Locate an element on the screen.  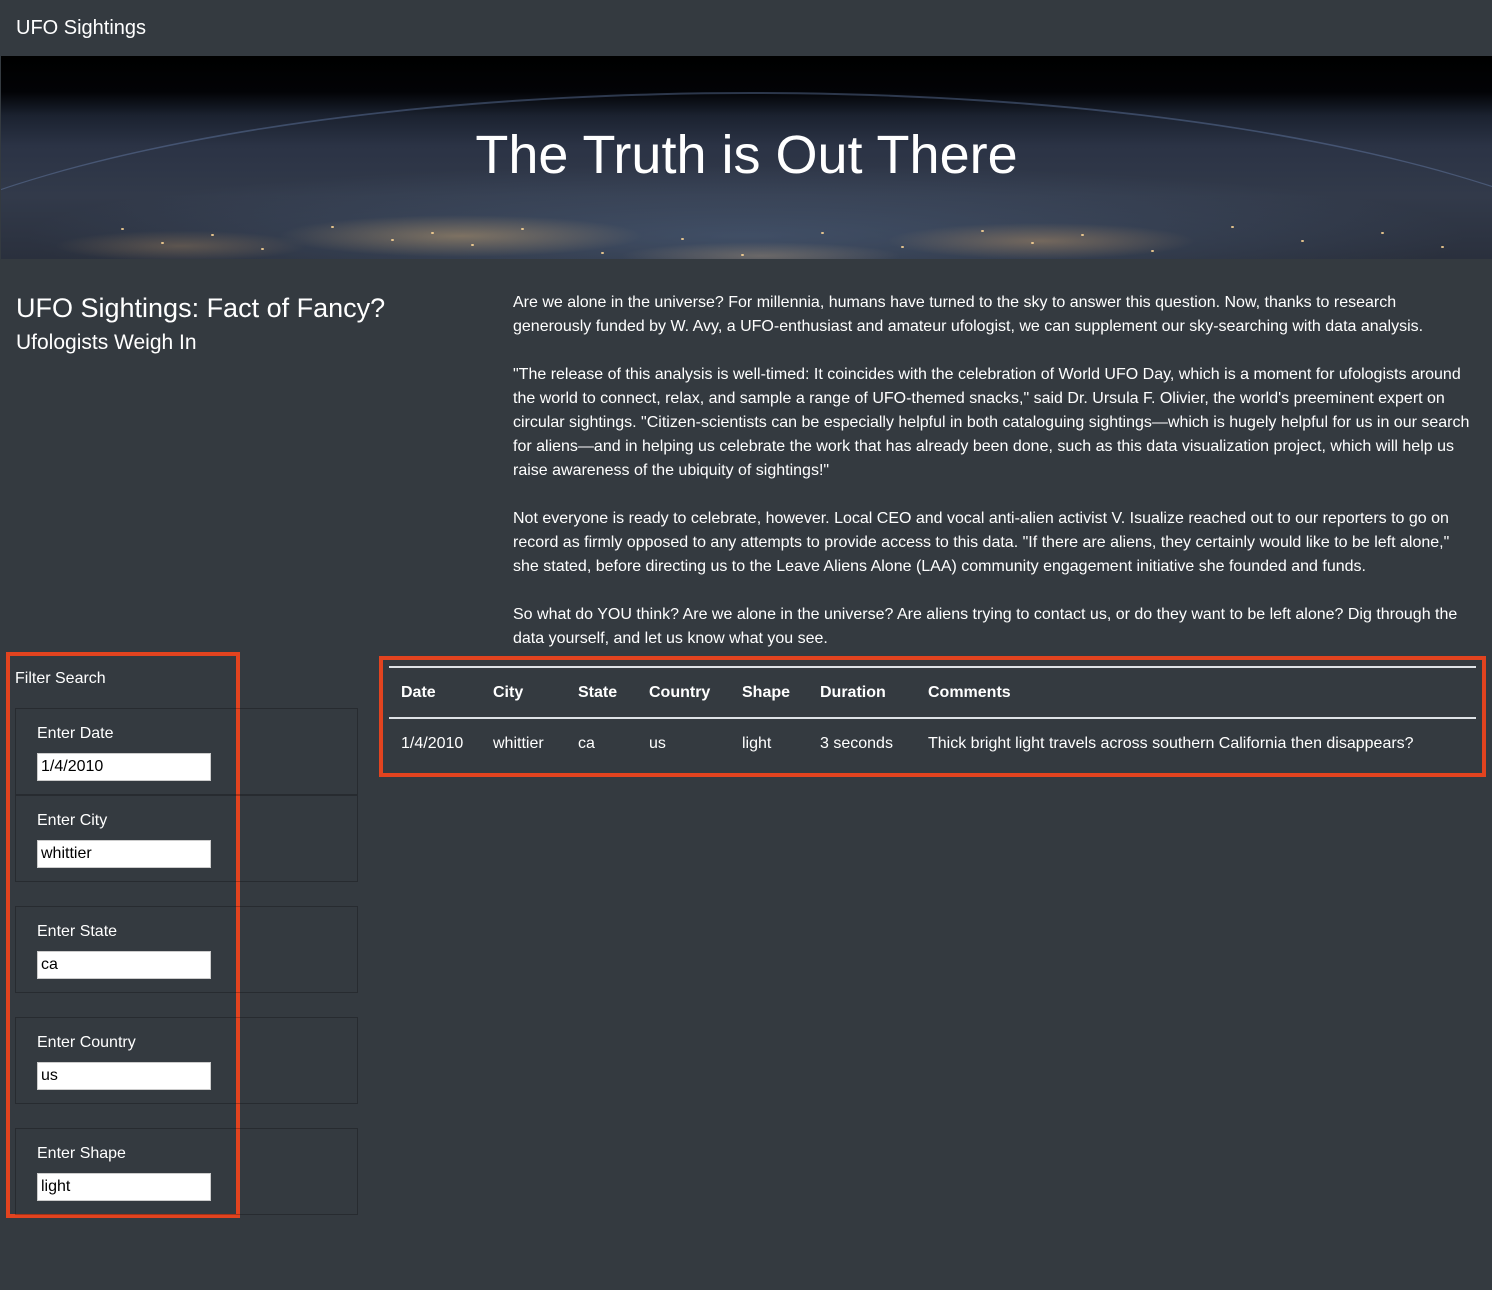
filter-label-shape: Enter Shape is located at coordinates (81, 1153).